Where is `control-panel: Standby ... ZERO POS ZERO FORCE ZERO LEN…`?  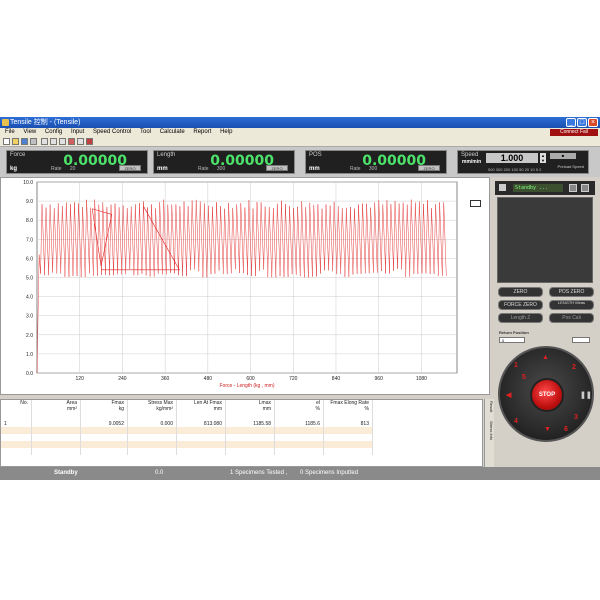 control-panel: Standby ... ZERO POS ZERO FORCE ZERO LEN… is located at coordinates (547, 311).